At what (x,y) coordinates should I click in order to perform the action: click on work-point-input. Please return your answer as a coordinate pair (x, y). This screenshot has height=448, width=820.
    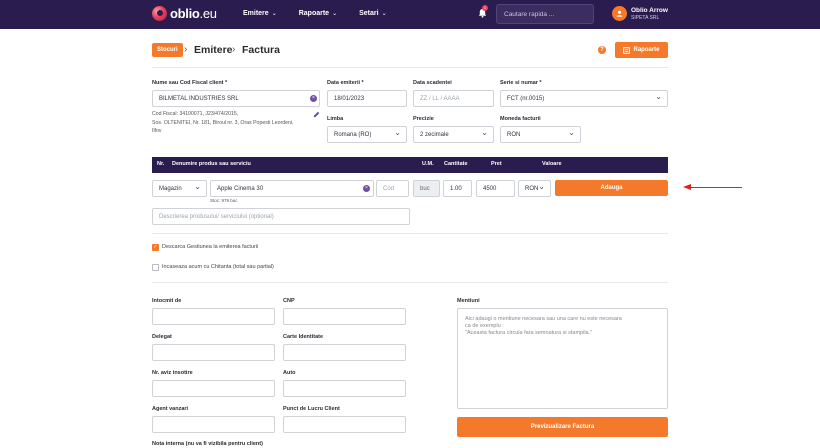
    Looking at the image, I should click on (344, 424).